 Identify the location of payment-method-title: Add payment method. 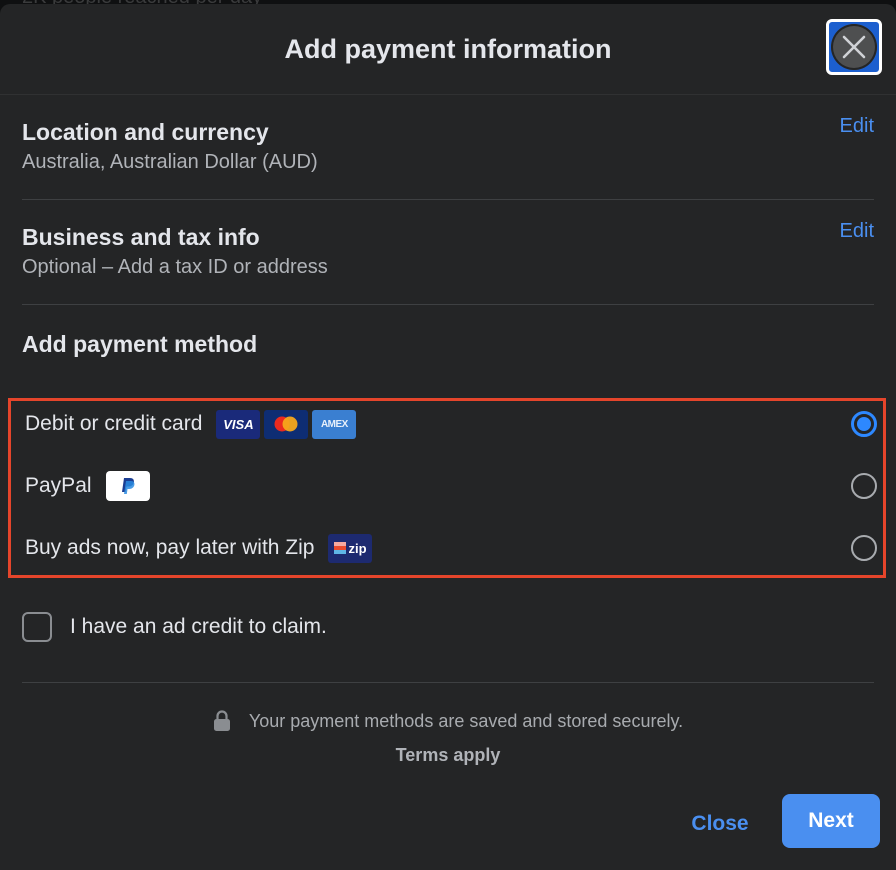
(140, 344).